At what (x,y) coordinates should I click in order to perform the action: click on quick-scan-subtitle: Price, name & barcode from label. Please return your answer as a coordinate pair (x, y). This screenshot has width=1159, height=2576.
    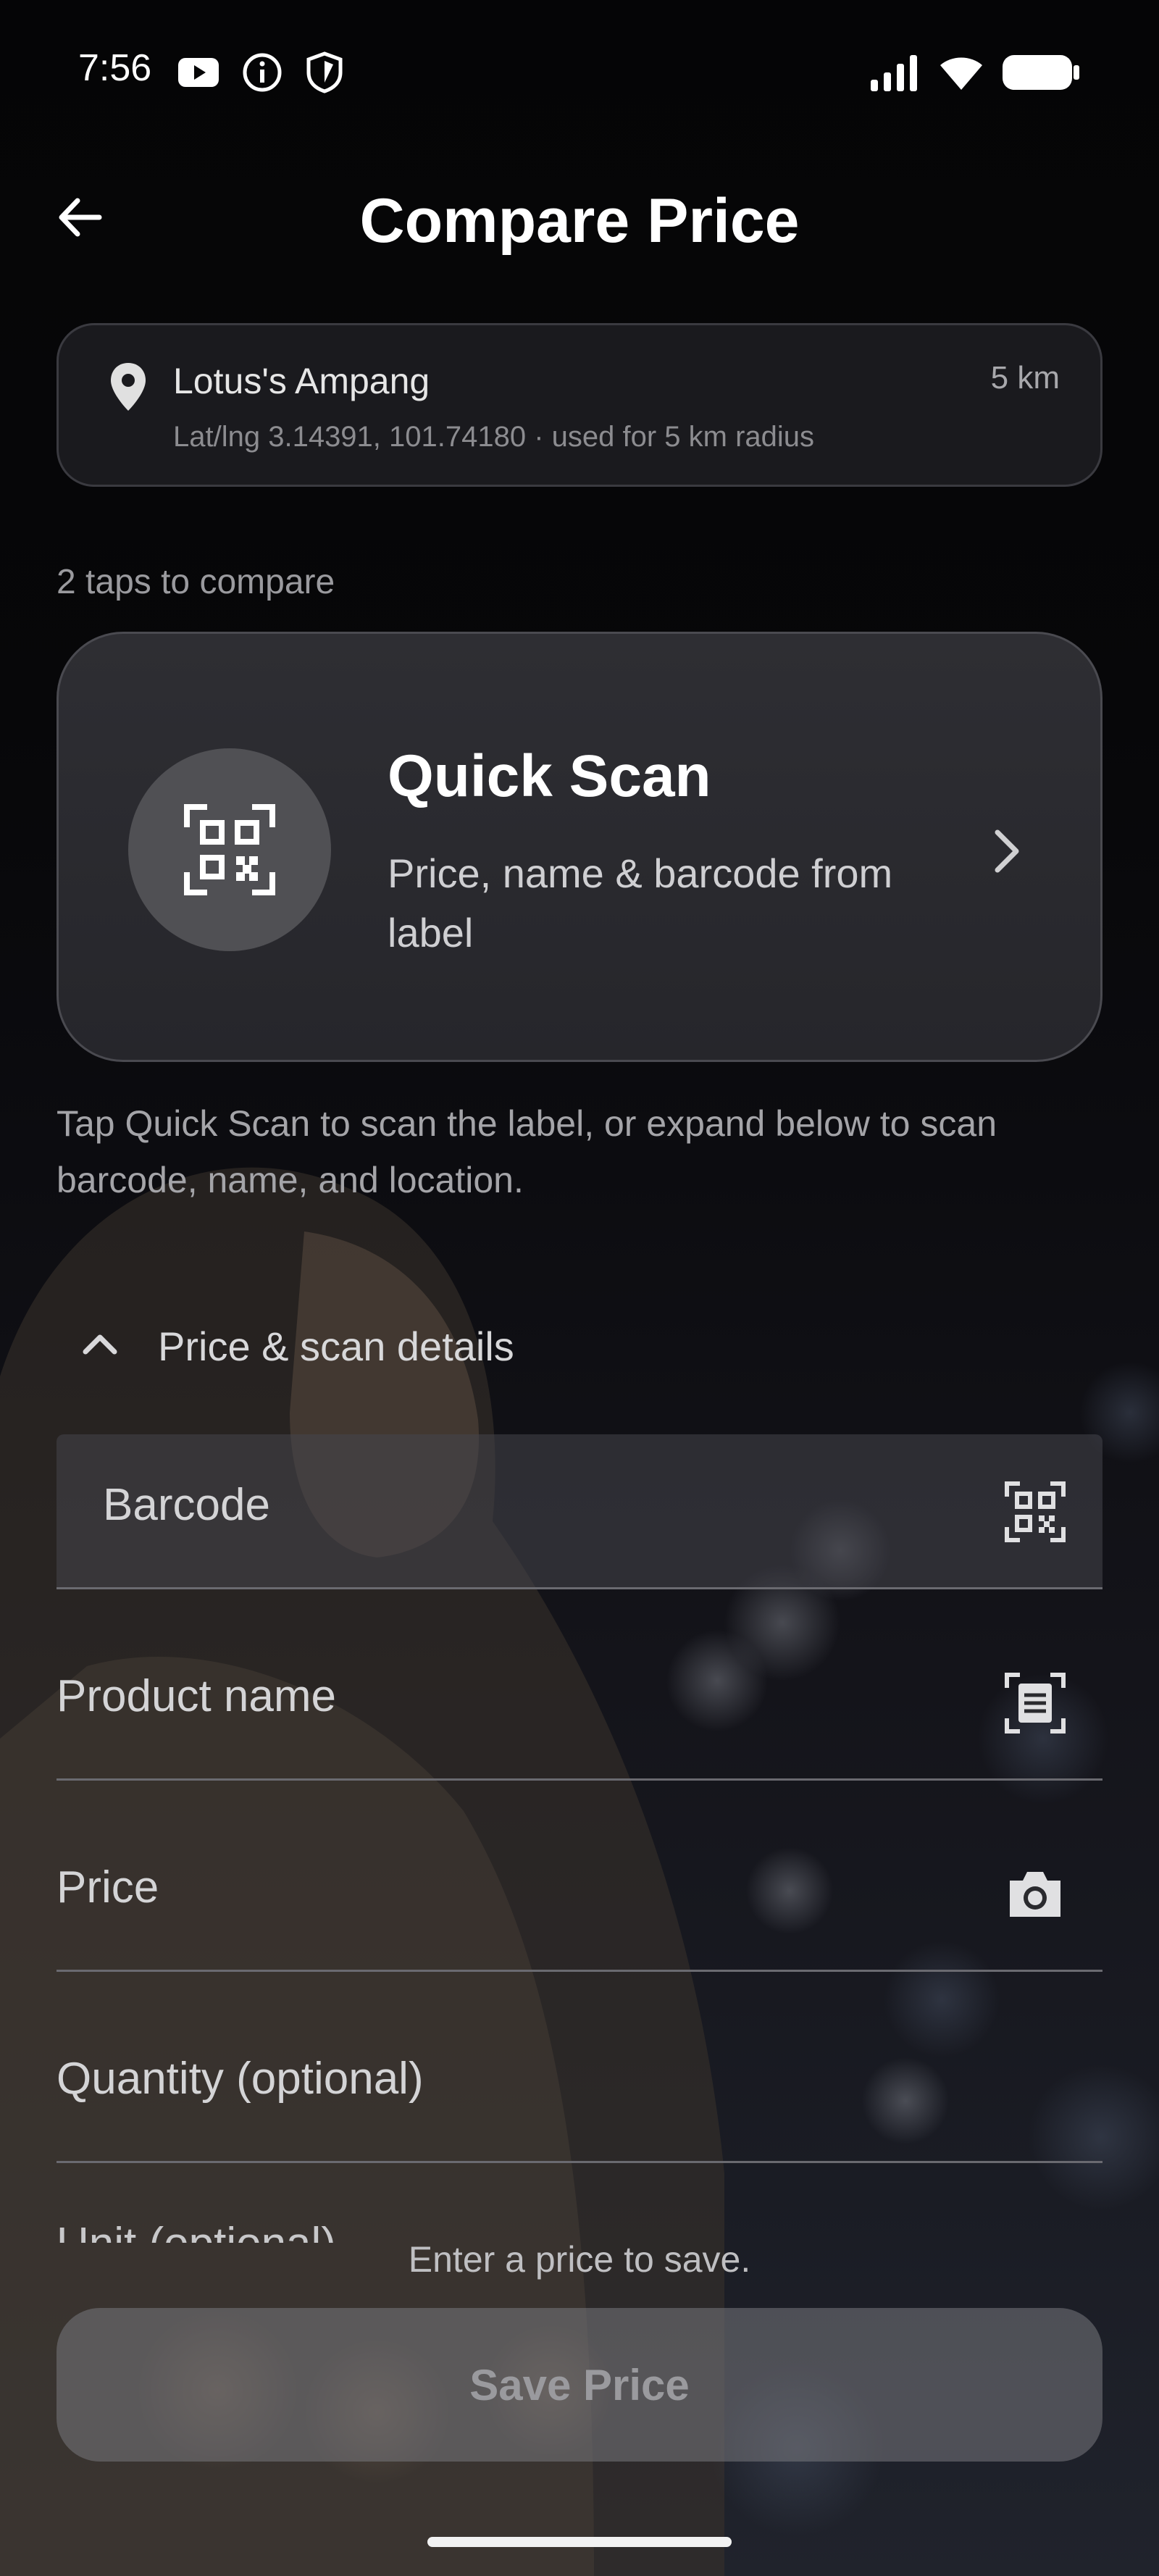
    Looking at the image, I should click on (640, 902).